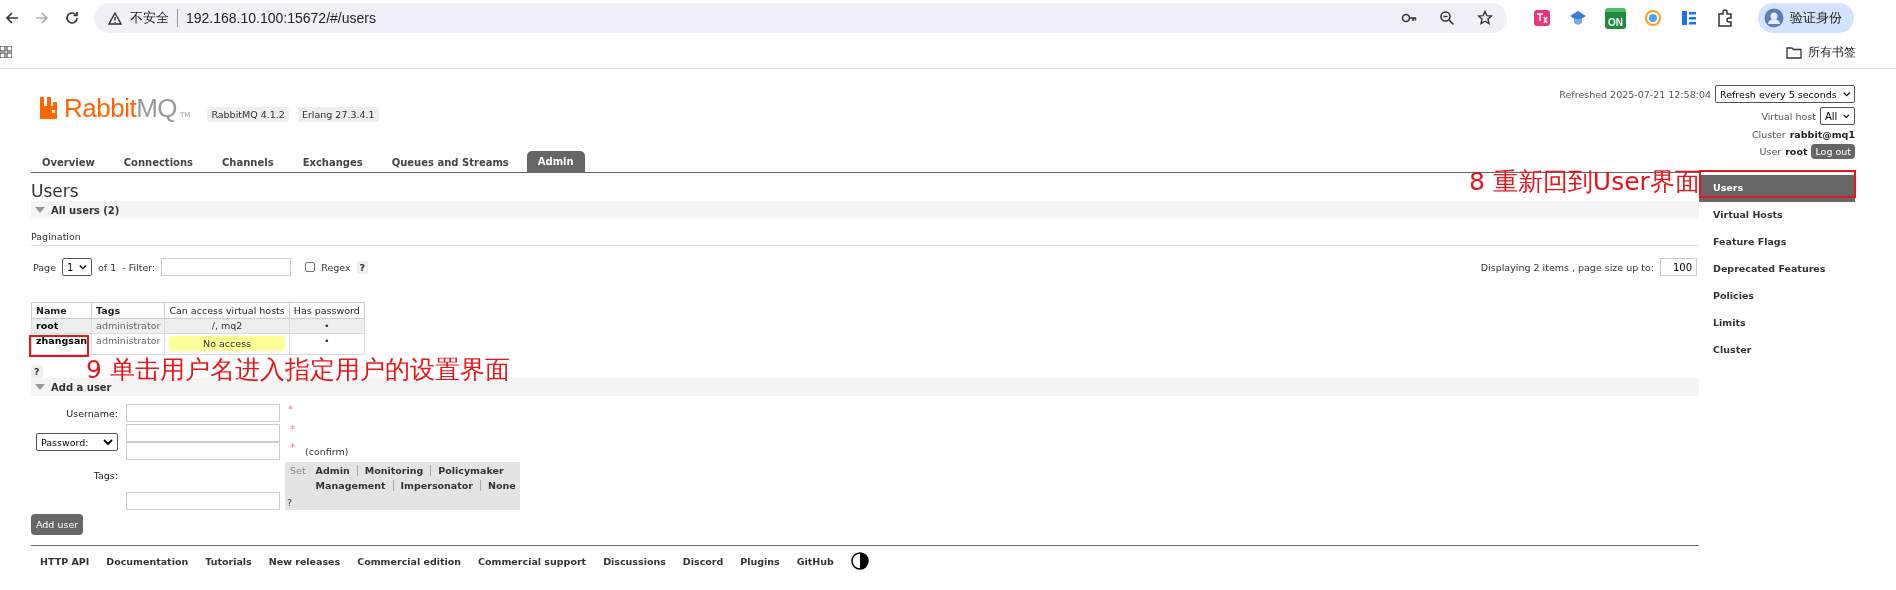 The image size is (1896, 590). What do you see at coordinates (1777, 269) in the screenshot?
I see `sidebar-item: Deprecated Features` at bounding box center [1777, 269].